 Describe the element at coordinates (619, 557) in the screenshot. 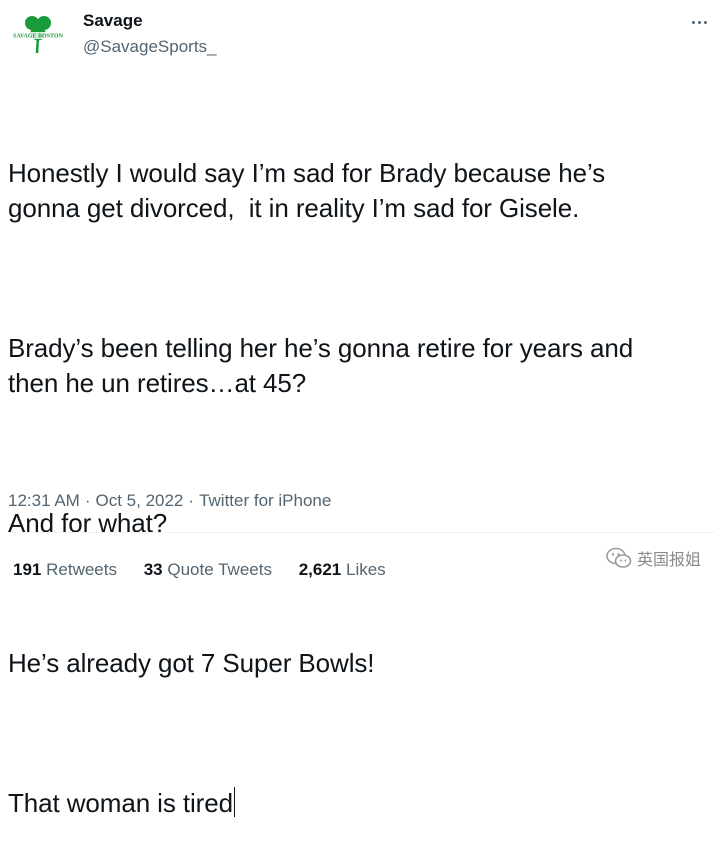

I see `wechat-icon` at that location.